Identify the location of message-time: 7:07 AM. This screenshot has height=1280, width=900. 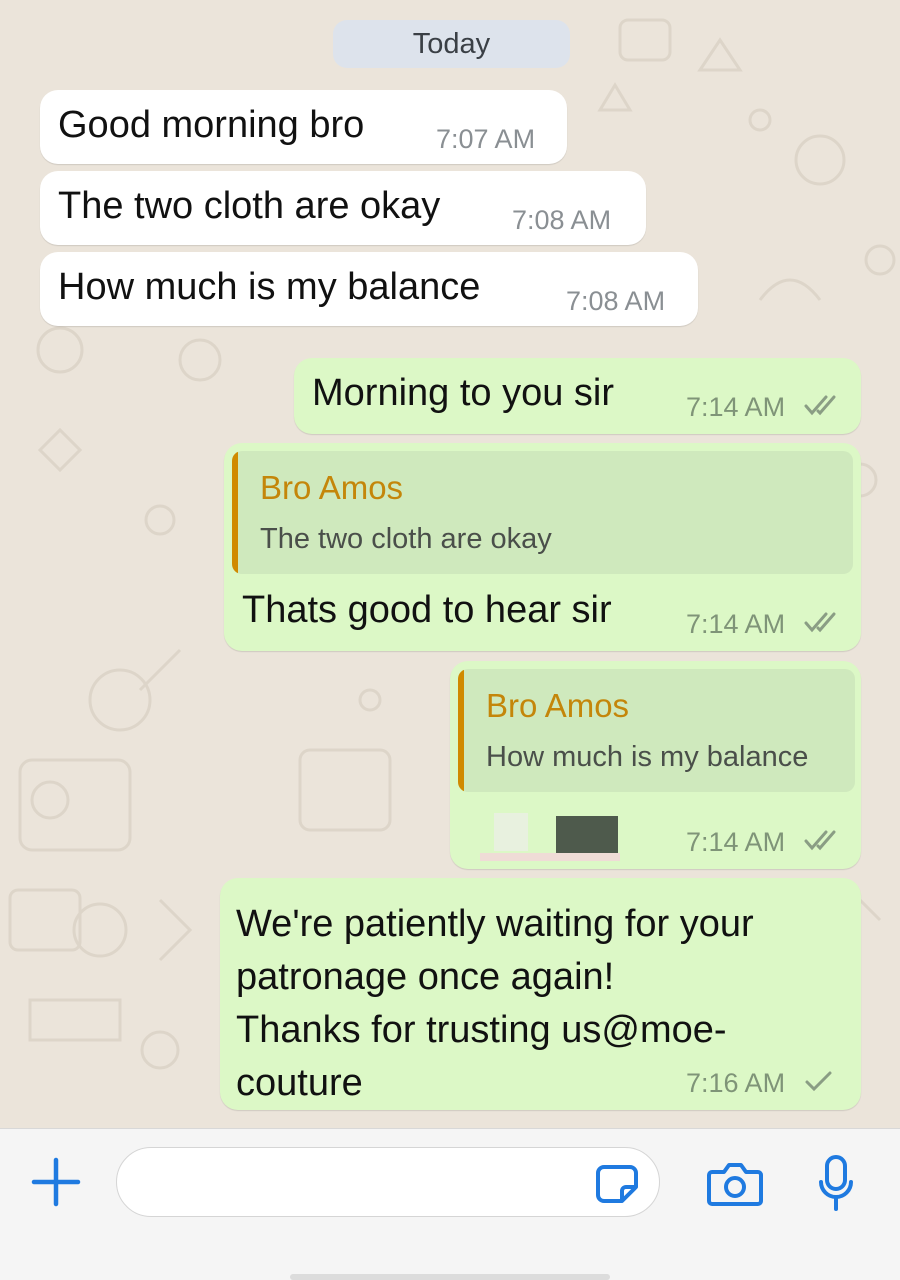
(486, 139).